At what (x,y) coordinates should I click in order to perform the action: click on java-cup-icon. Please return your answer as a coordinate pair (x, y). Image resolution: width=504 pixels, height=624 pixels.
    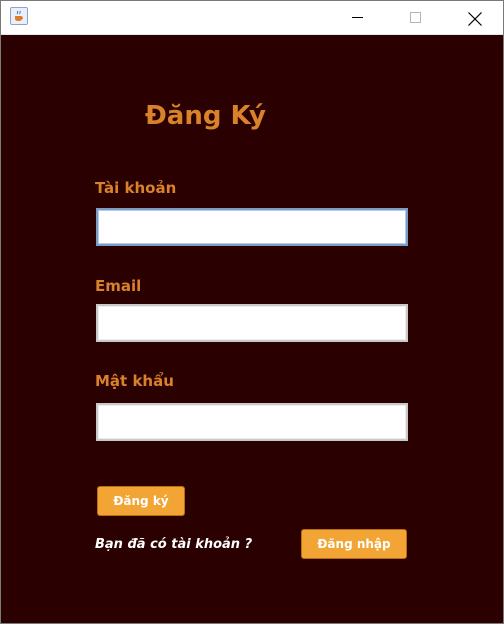
    Looking at the image, I should click on (19, 16).